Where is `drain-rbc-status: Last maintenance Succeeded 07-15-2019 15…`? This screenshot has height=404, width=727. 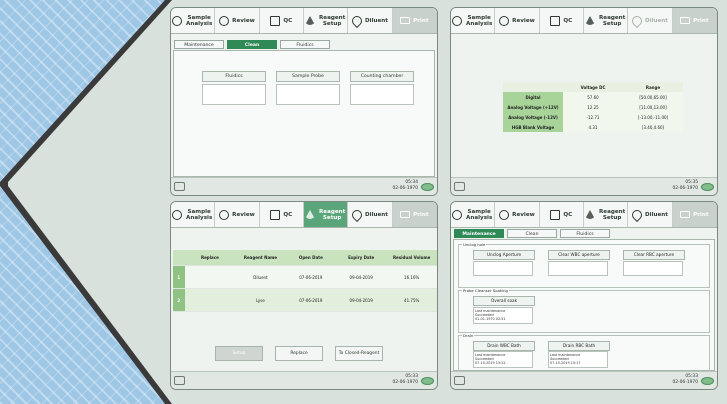 drain-rbc-status: Last maintenance Succeeded 07-15-2019 15… is located at coordinates (578, 359).